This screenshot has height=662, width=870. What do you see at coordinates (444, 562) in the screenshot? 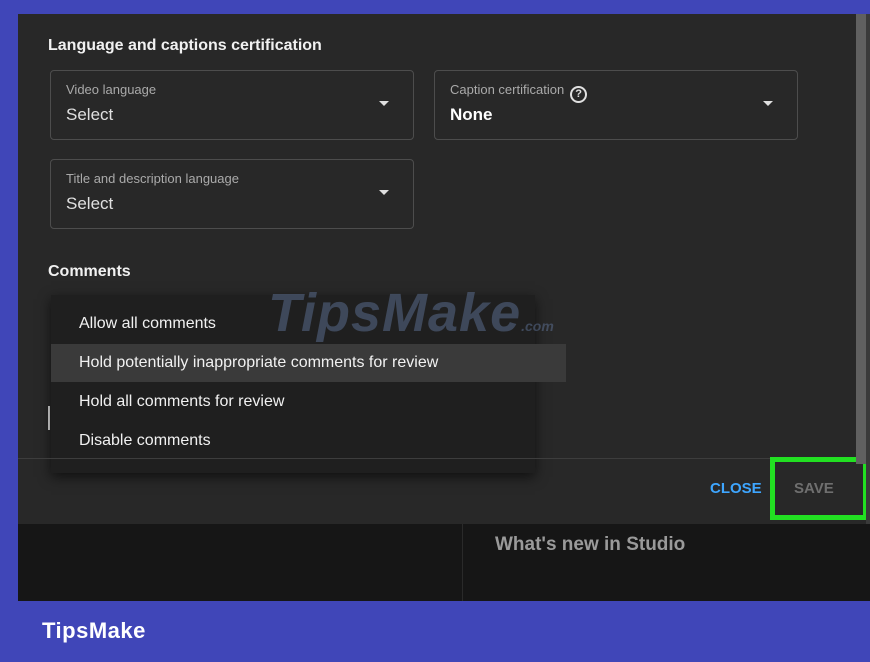
I see `studio-background-panel` at bounding box center [444, 562].